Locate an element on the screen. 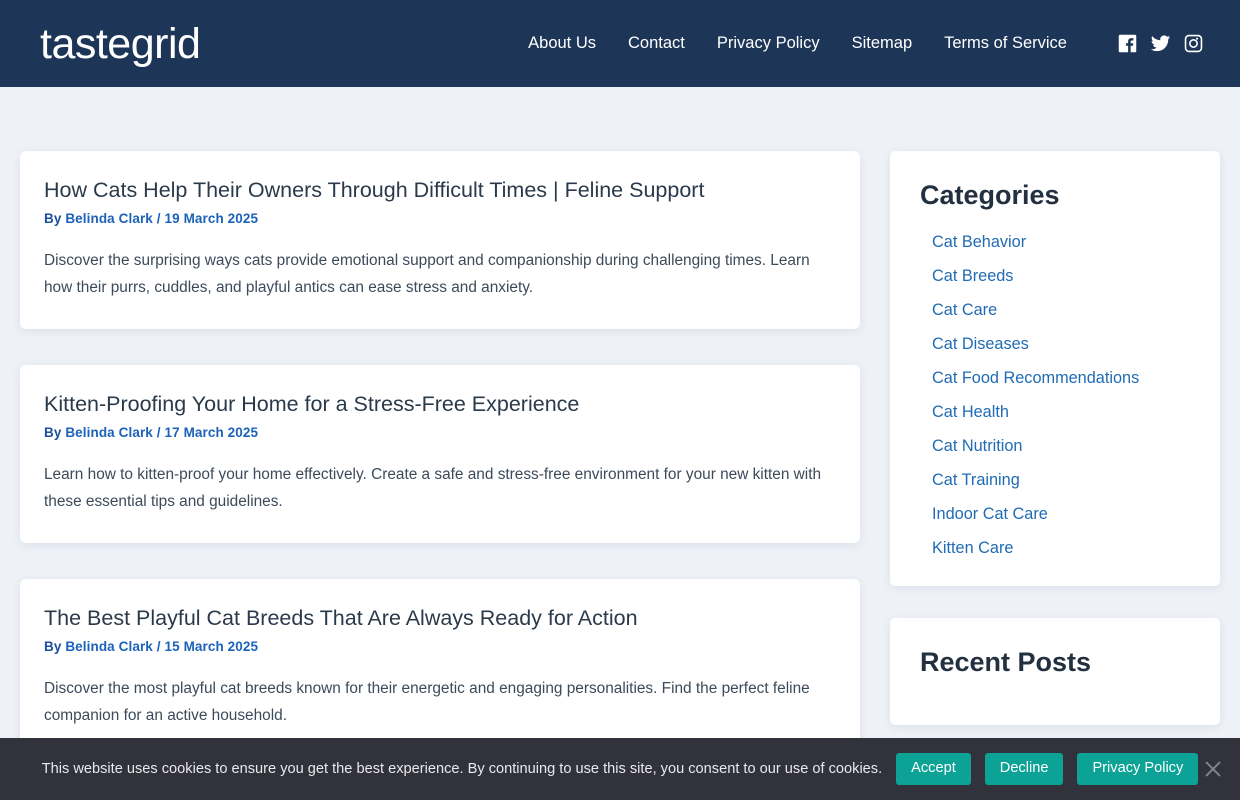 The image size is (1240, 800). nav-item-contact: Contact is located at coordinates (656, 43).